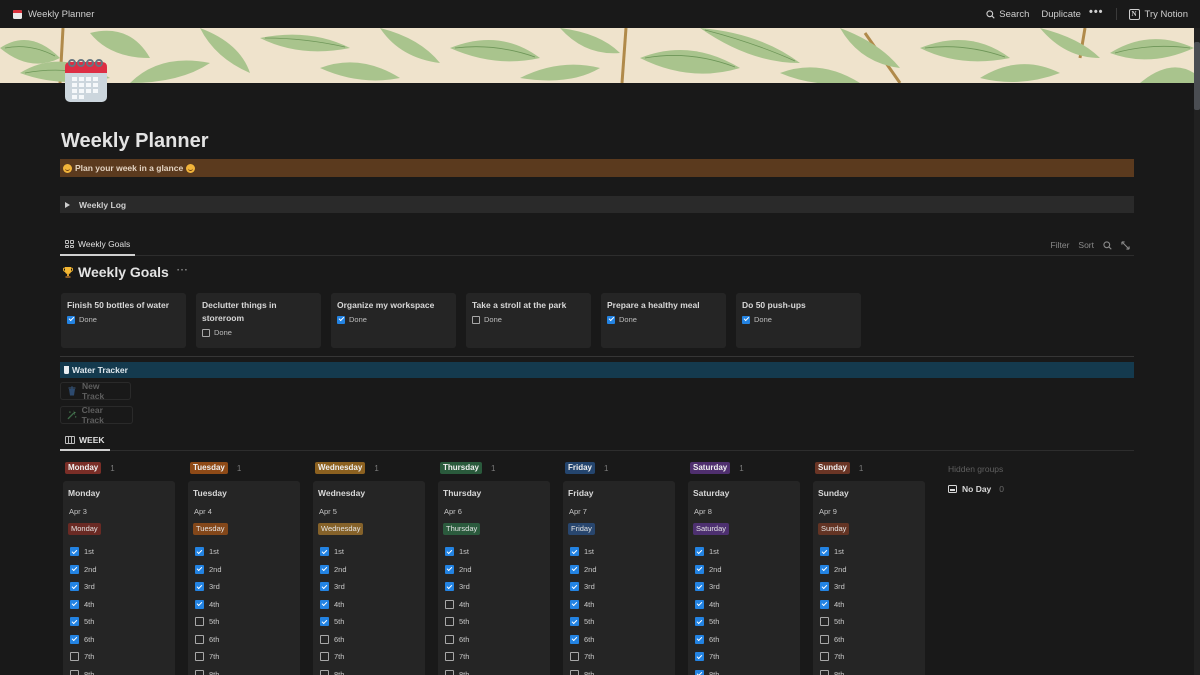 The width and height of the screenshot is (1200, 675). I want to click on expand-icon, so click(1125, 245).